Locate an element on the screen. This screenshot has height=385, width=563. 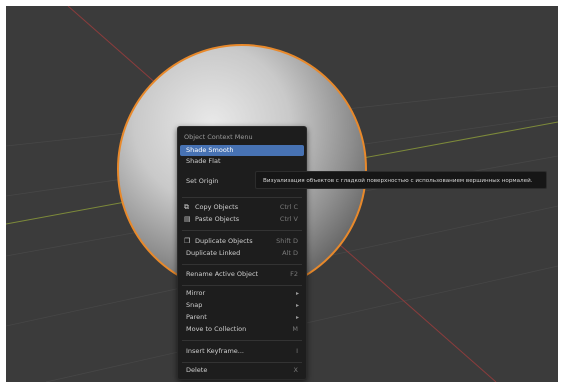
menu-title: Object Context Menu is located at coordinates (218, 137).